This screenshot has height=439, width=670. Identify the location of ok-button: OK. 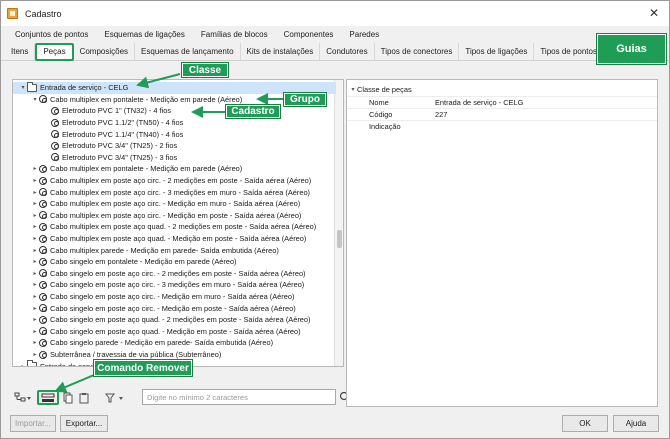
(585, 423).